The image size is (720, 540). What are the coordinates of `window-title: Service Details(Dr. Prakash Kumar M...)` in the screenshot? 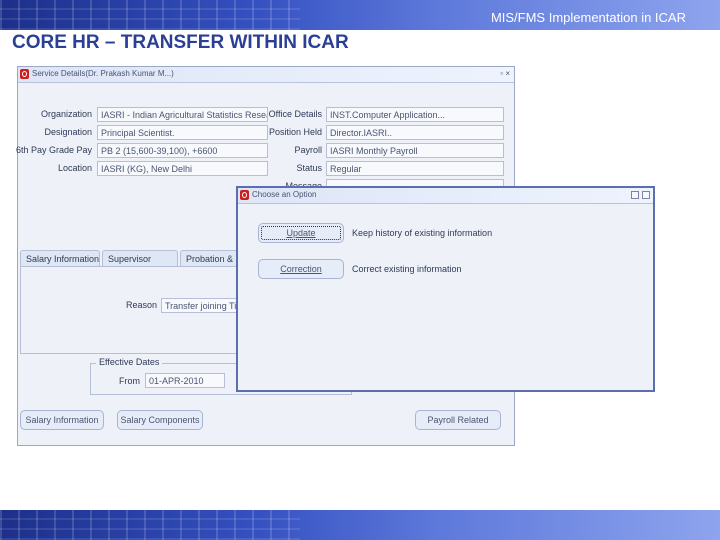 It's located at (103, 73).